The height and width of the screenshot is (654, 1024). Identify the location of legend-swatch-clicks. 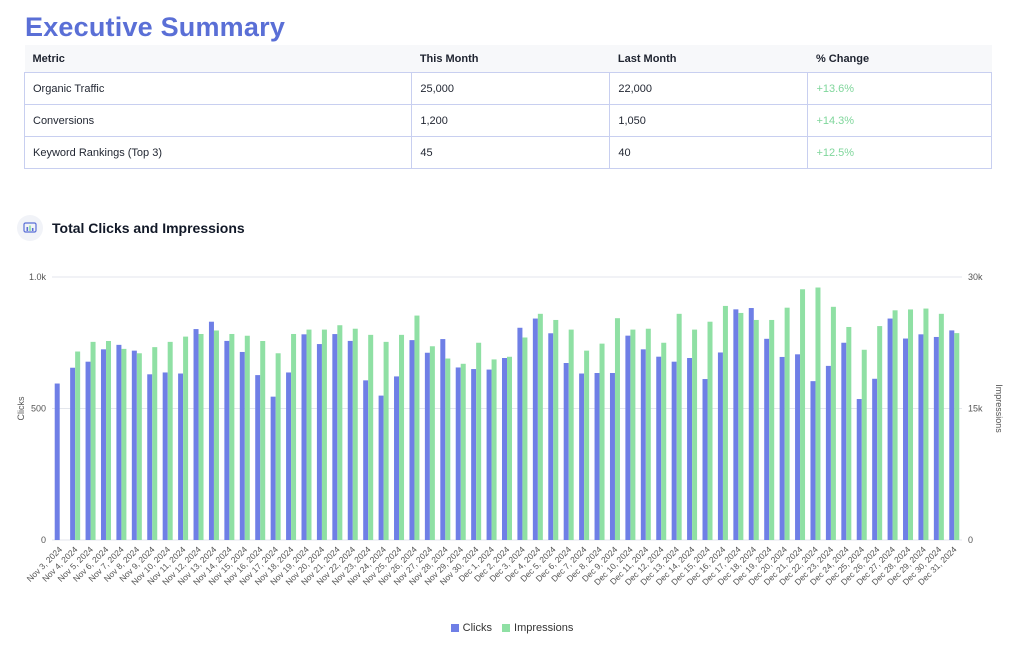
(454, 628).